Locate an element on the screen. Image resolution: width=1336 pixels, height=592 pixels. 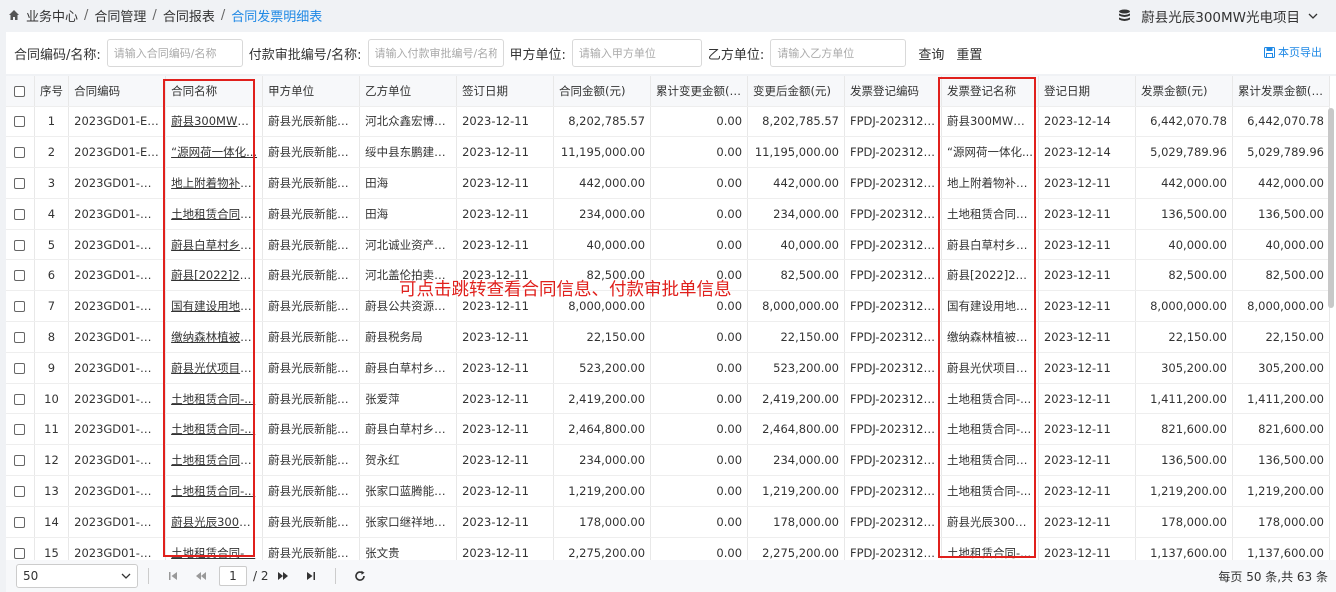
first-page-icon is located at coordinates (173, 576).